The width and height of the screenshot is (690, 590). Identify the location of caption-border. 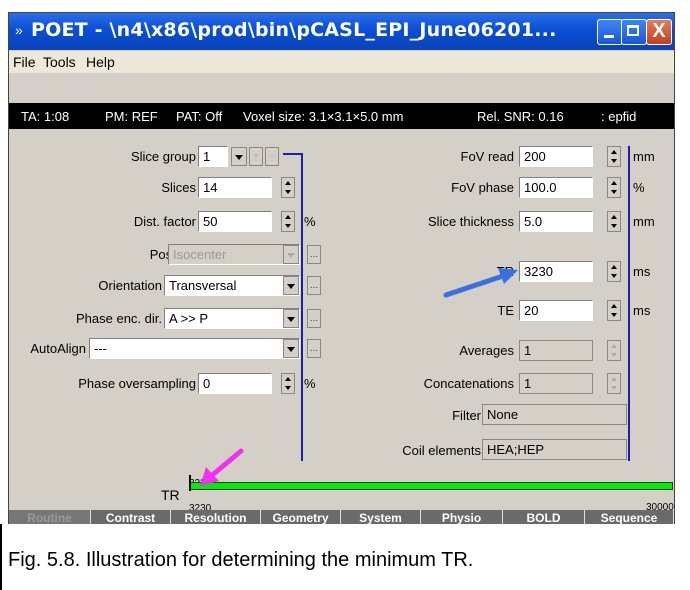
(1, 557).